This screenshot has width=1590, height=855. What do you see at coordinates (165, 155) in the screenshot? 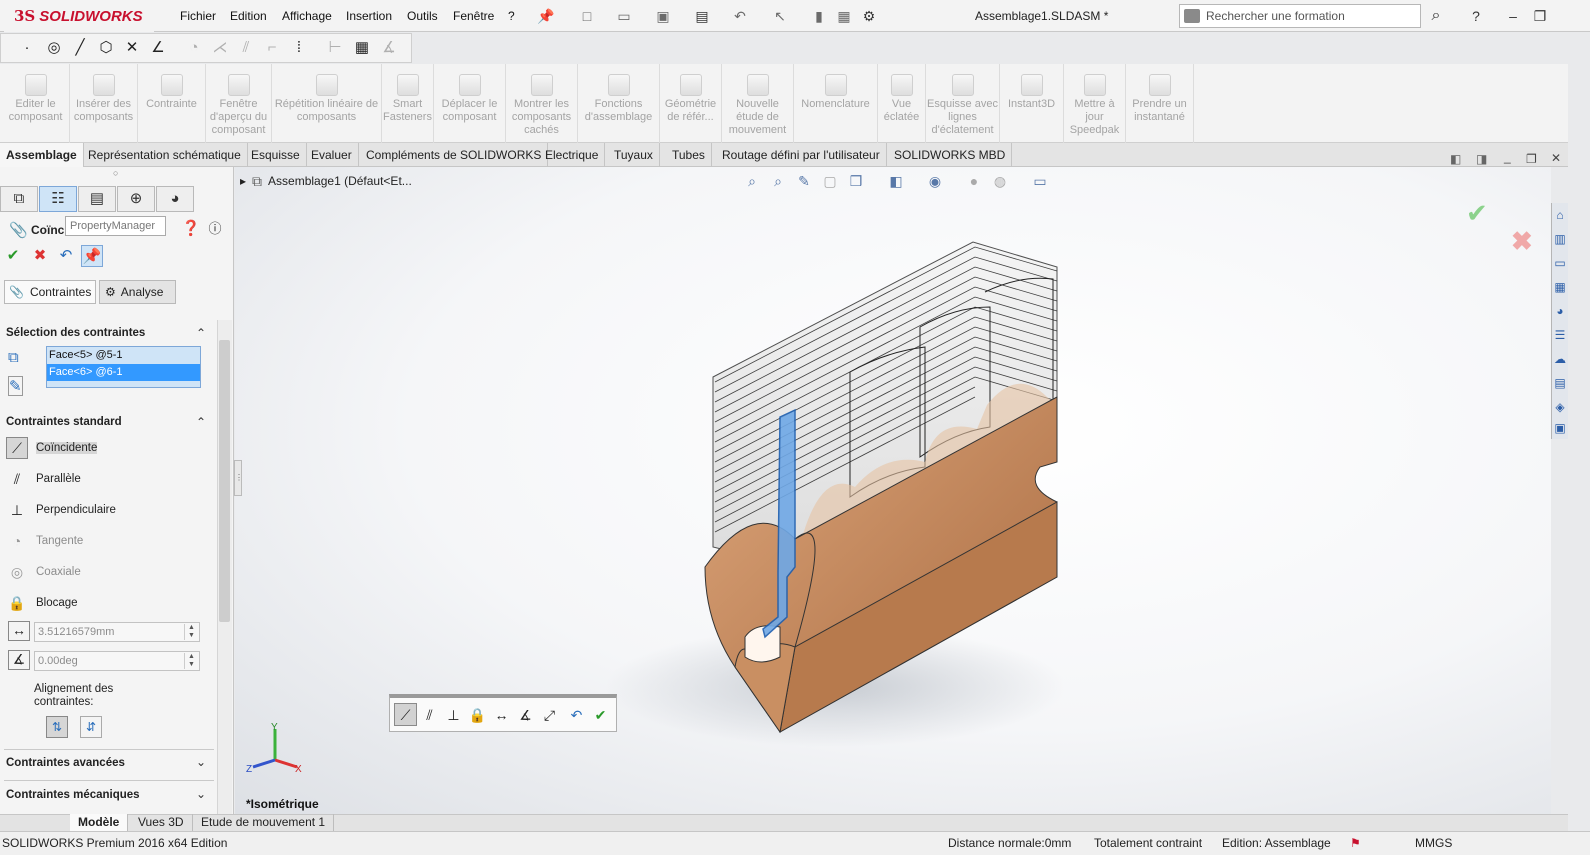
I see `tab-representation-schematique: Représentation schématique` at bounding box center [165, 155].